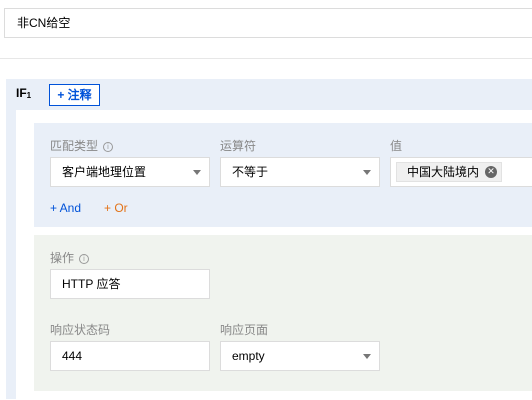 The height and width of the screenshot is (400, 532). What do you see at coordinates (443, 172) in the screenshot?
I see `value-tag-text: 中国大陆境内` at bounding box center [443, 172].